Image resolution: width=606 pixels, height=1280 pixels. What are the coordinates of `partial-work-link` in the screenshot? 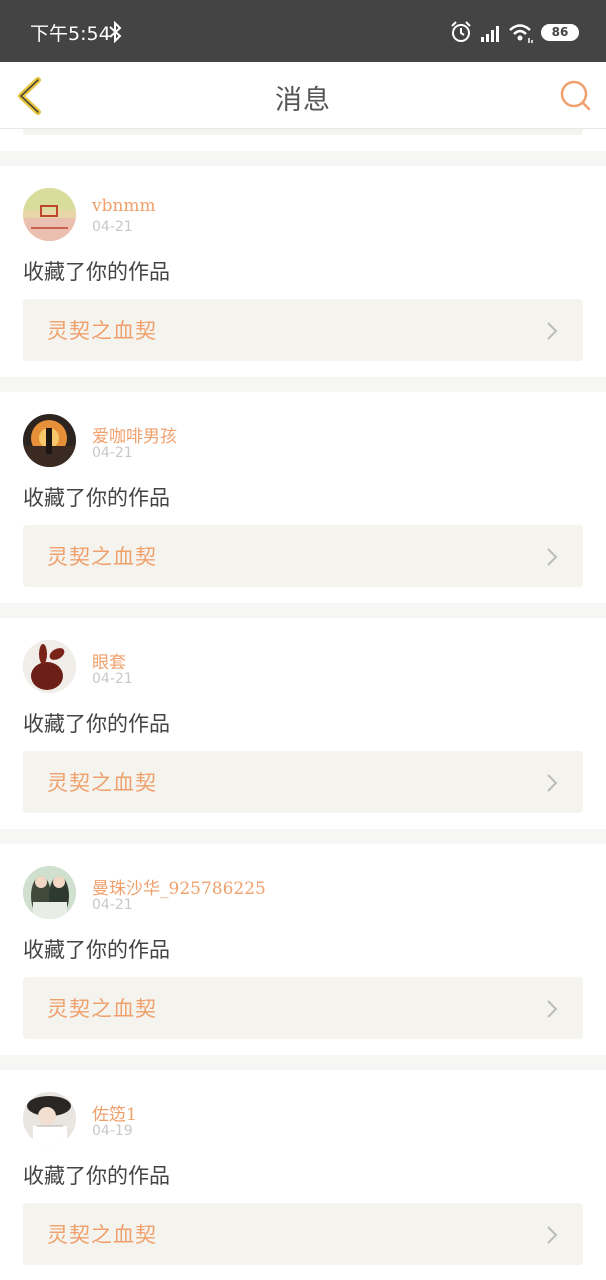 It's located at (303, 132).